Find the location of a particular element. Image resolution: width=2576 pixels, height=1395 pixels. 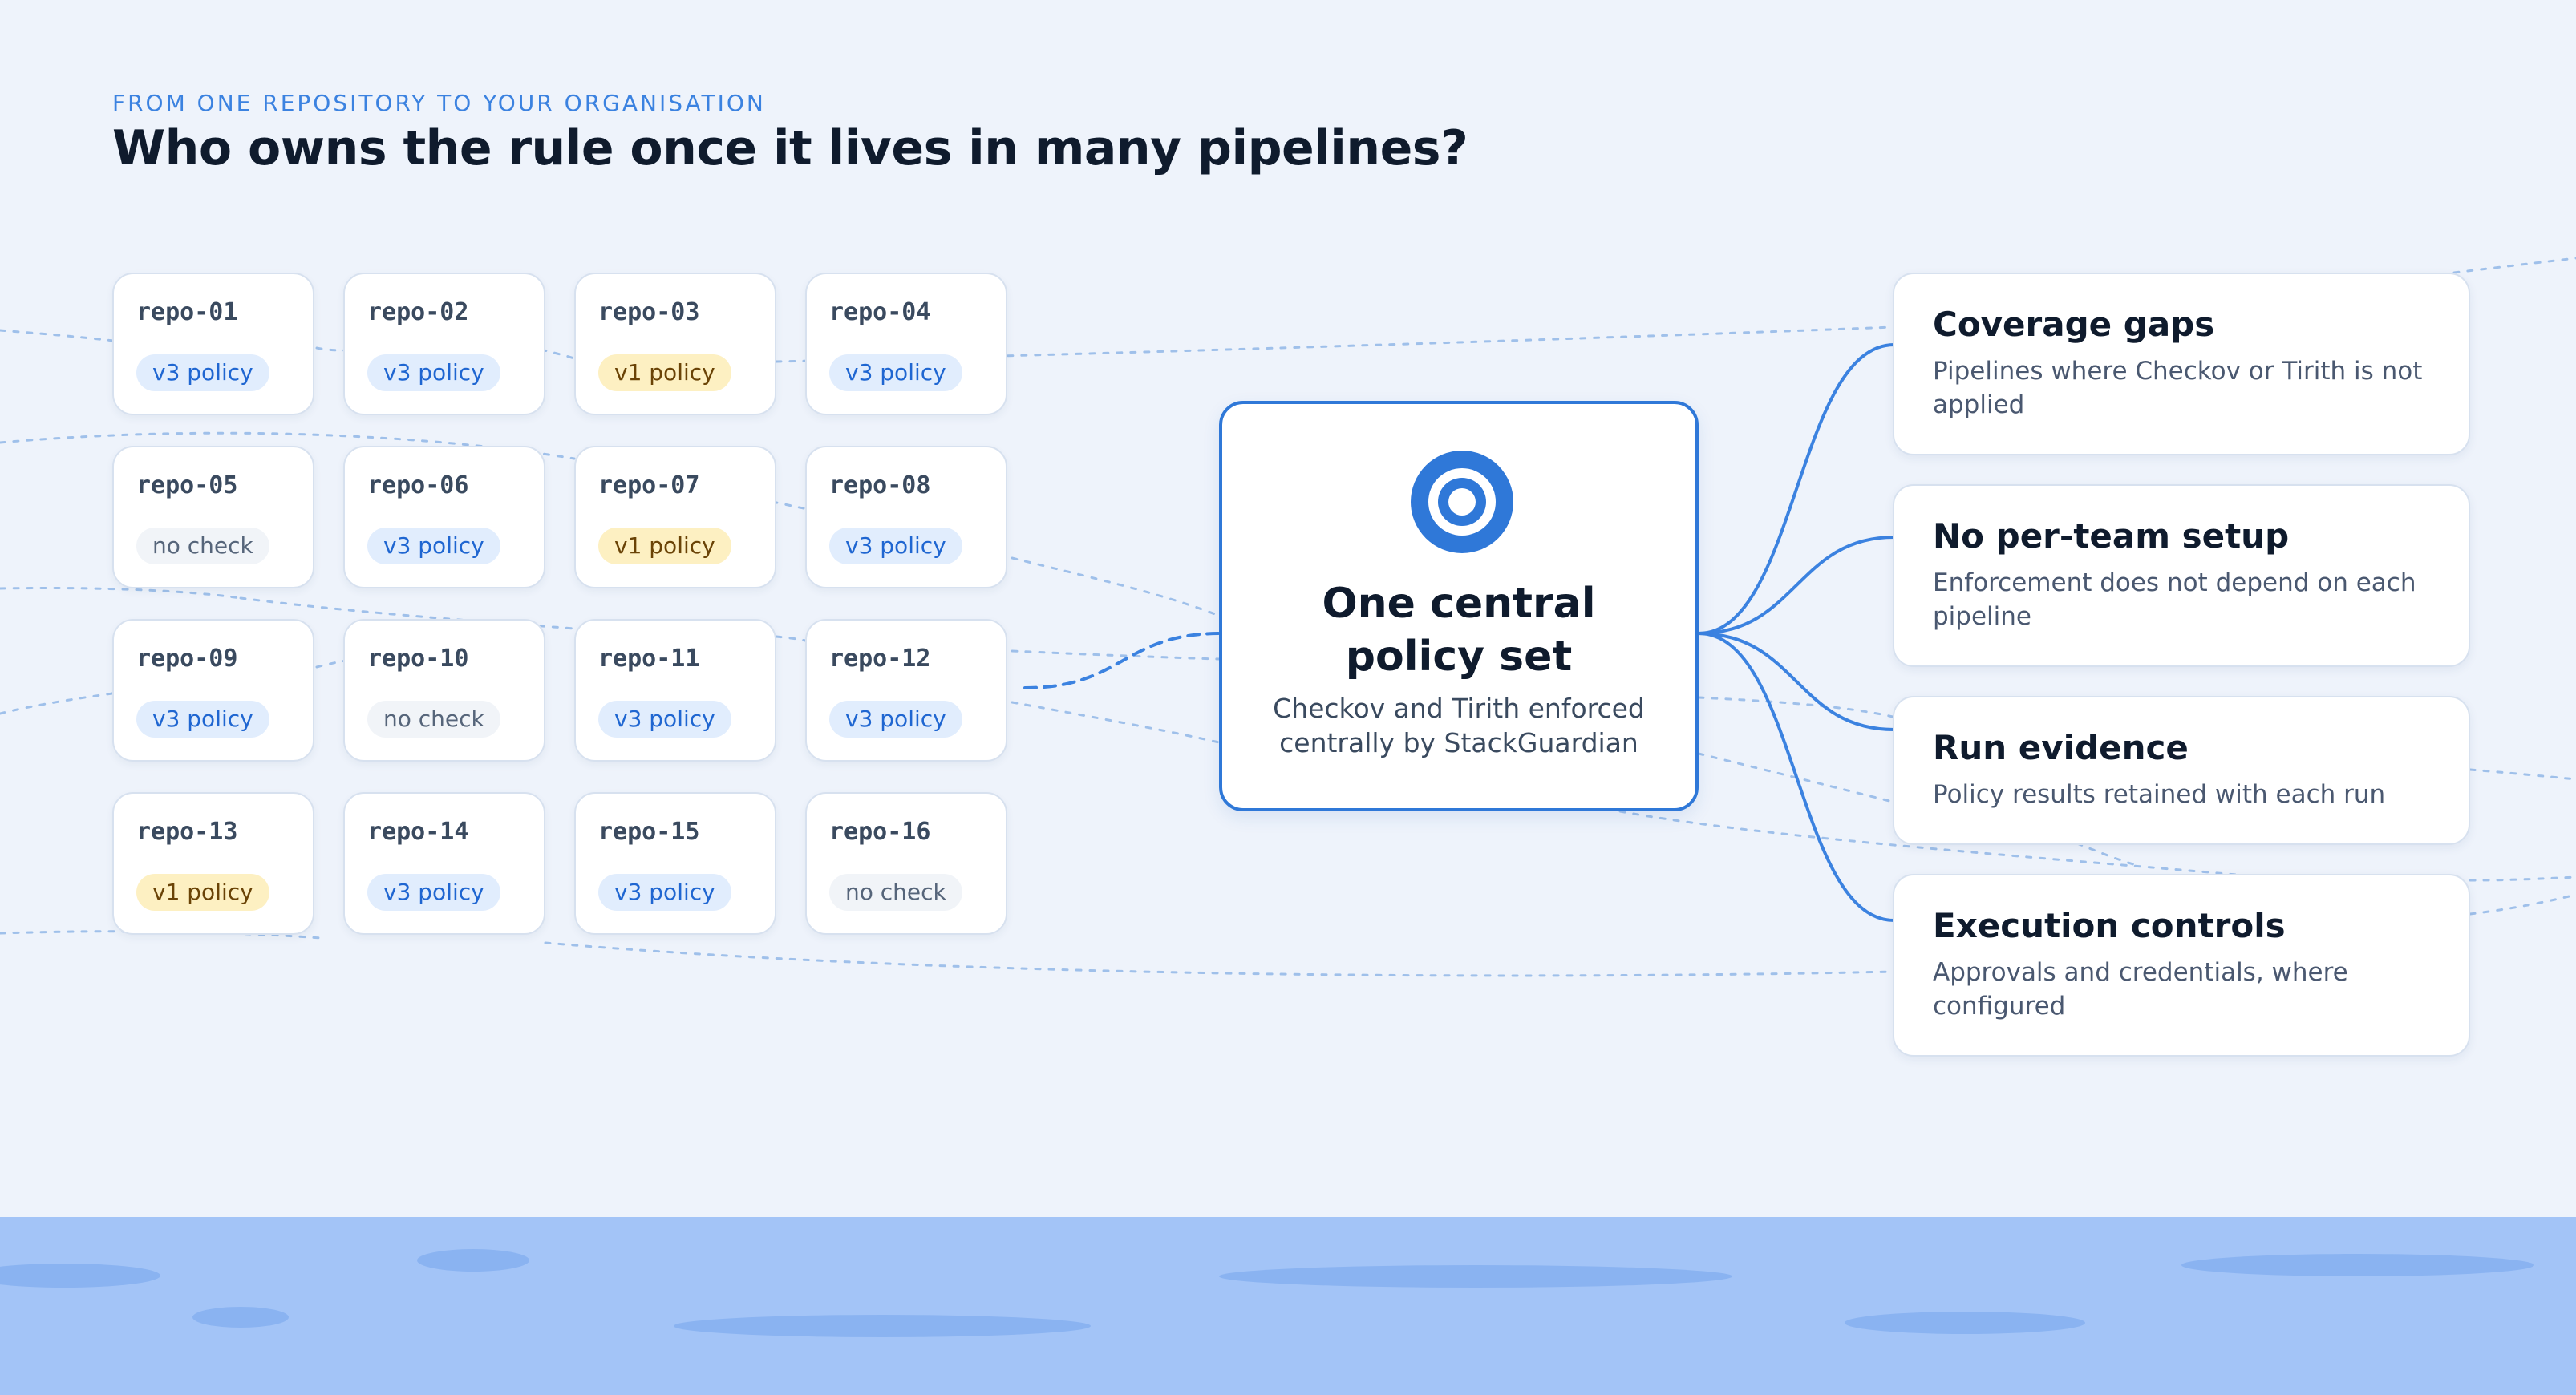

repo-card: repo-08 v3 policy is located at coordinates (906, 517).